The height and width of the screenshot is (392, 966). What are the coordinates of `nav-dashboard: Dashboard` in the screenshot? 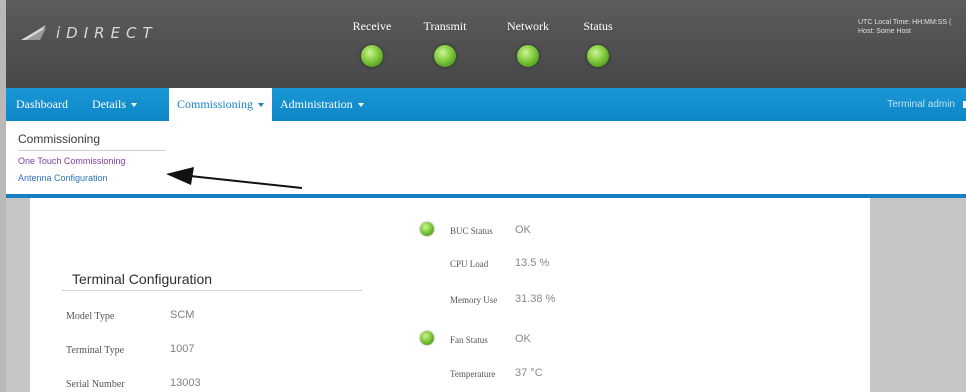 It's located at (42, 104).